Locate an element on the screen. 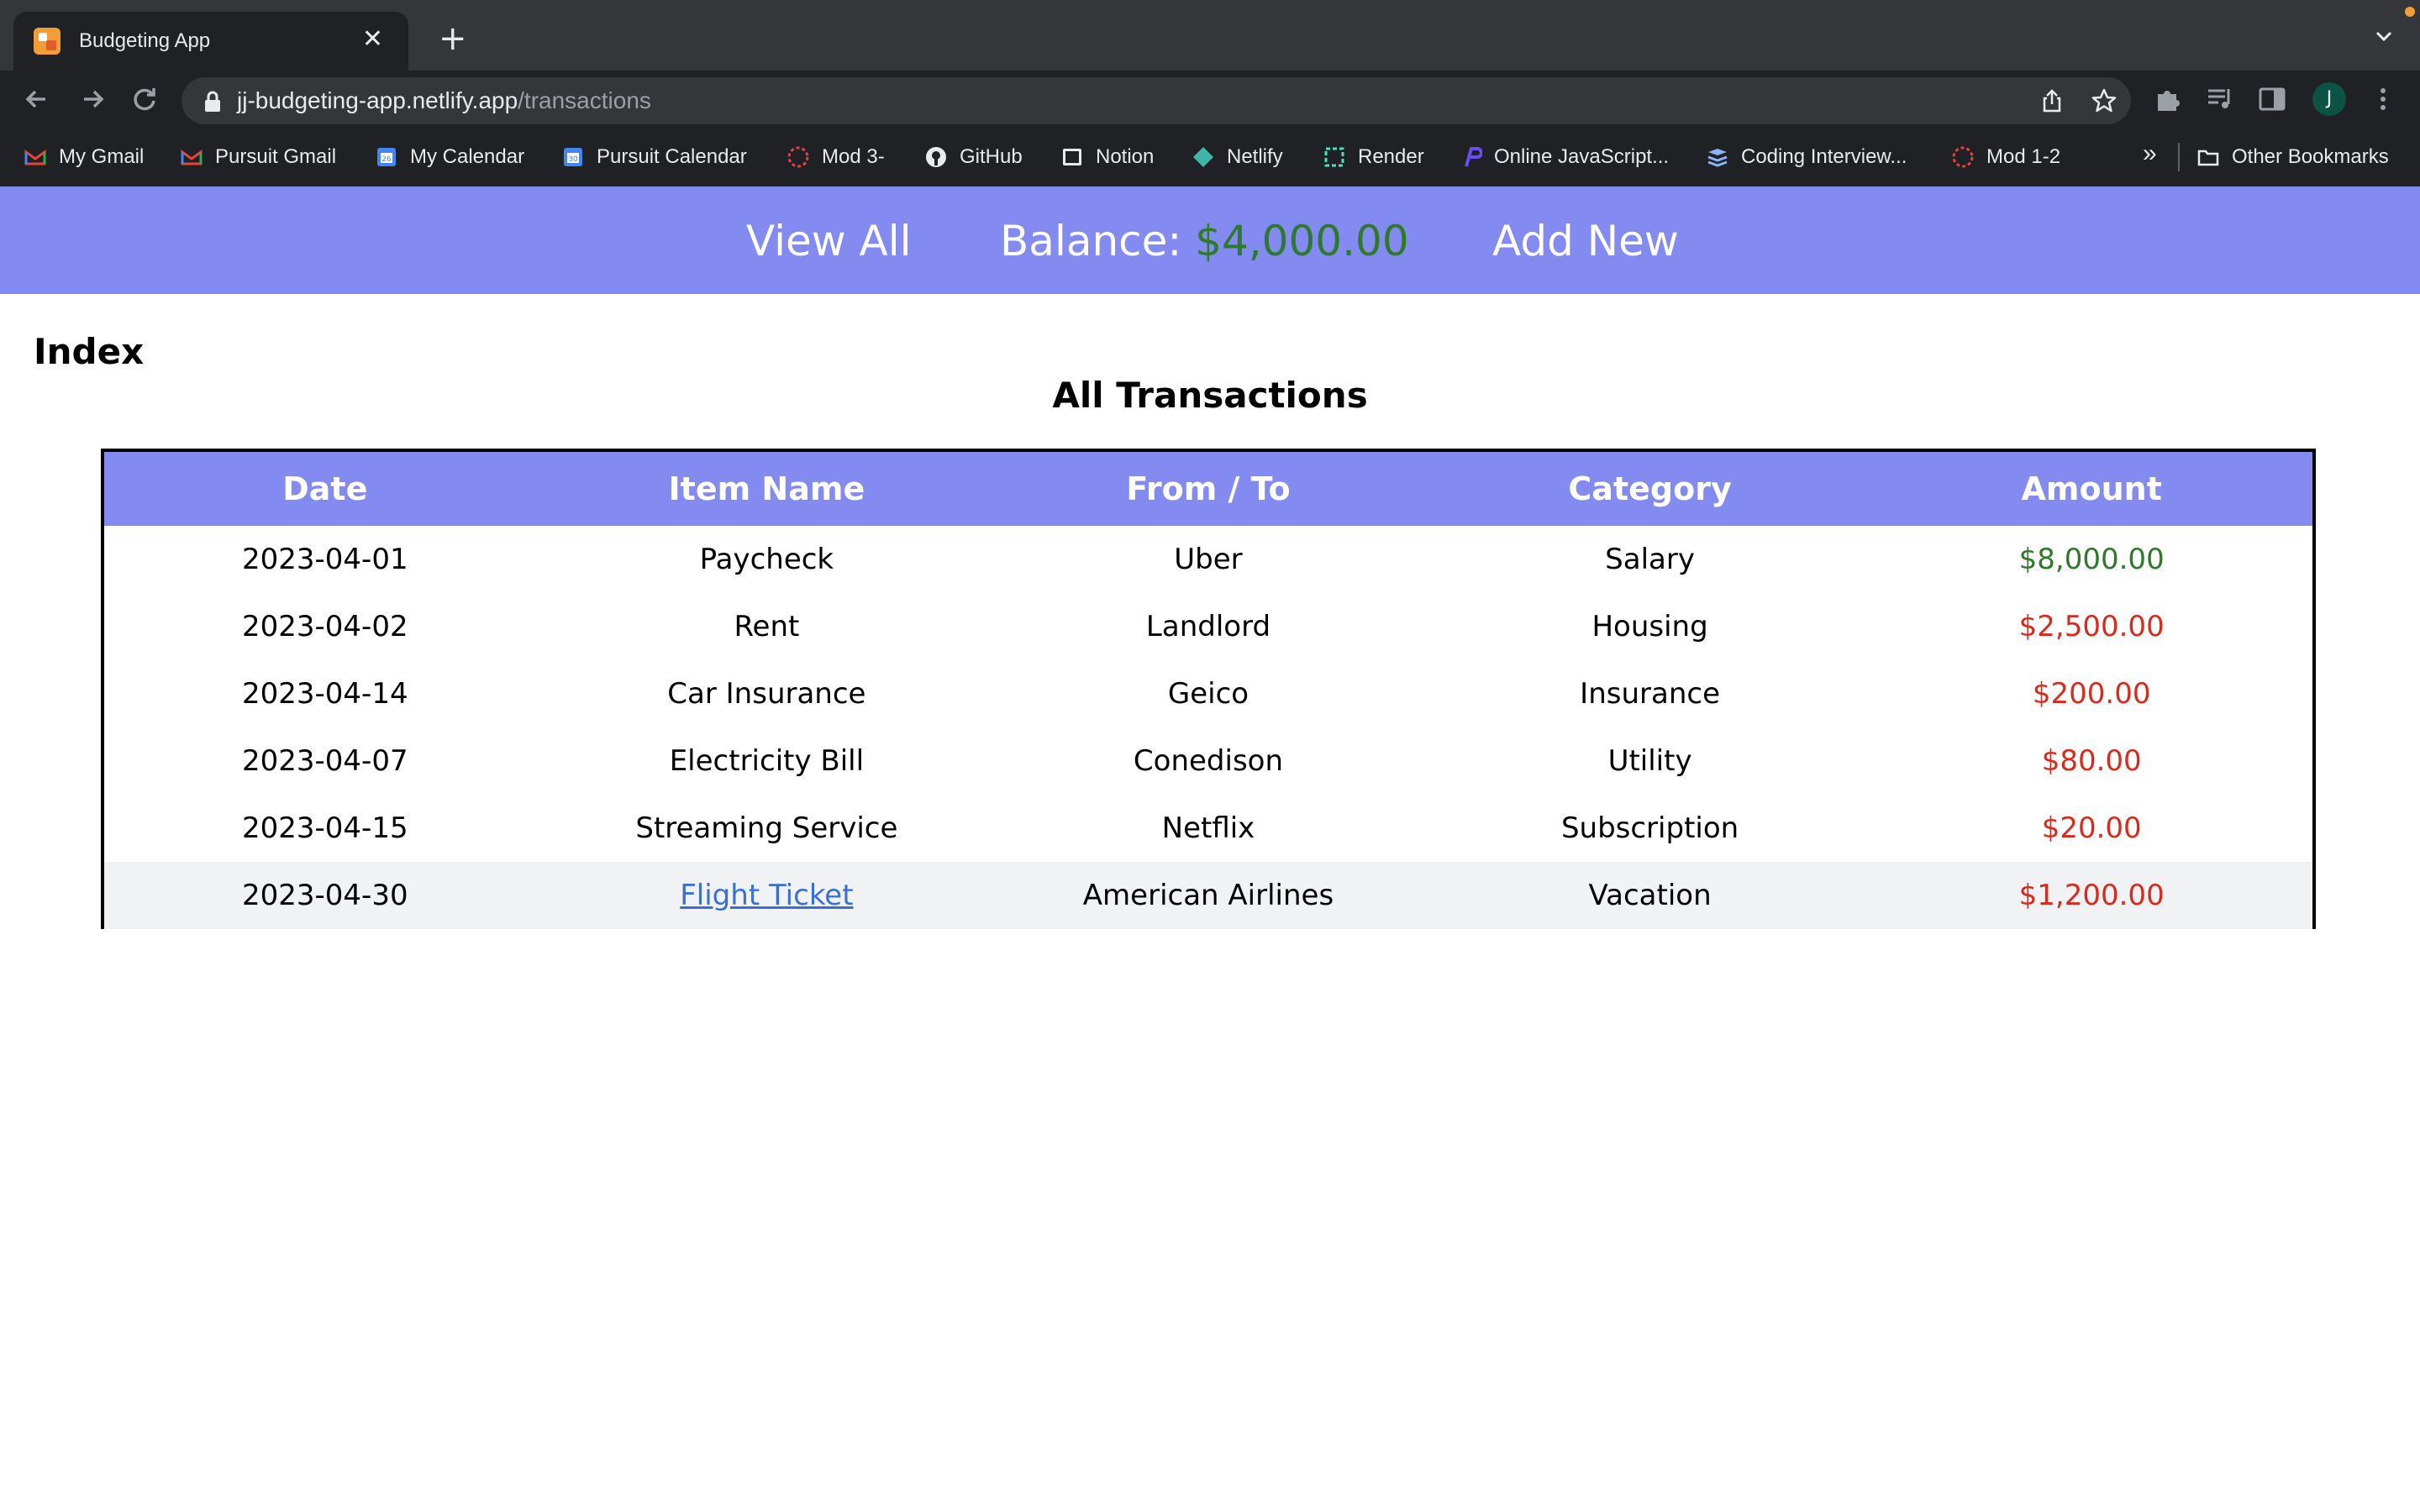 The height and width of the screenshot is (1512, 2420). reload-icon is located at coordinates (144, 99).